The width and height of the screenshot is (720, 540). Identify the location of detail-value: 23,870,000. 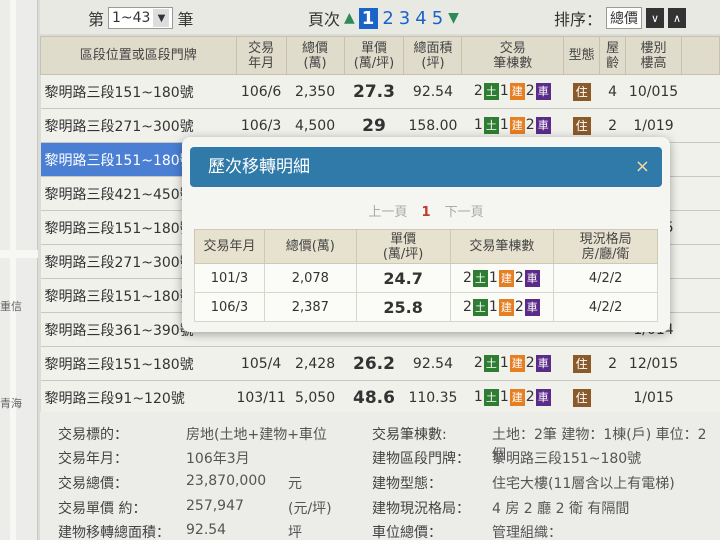
(226, 481).